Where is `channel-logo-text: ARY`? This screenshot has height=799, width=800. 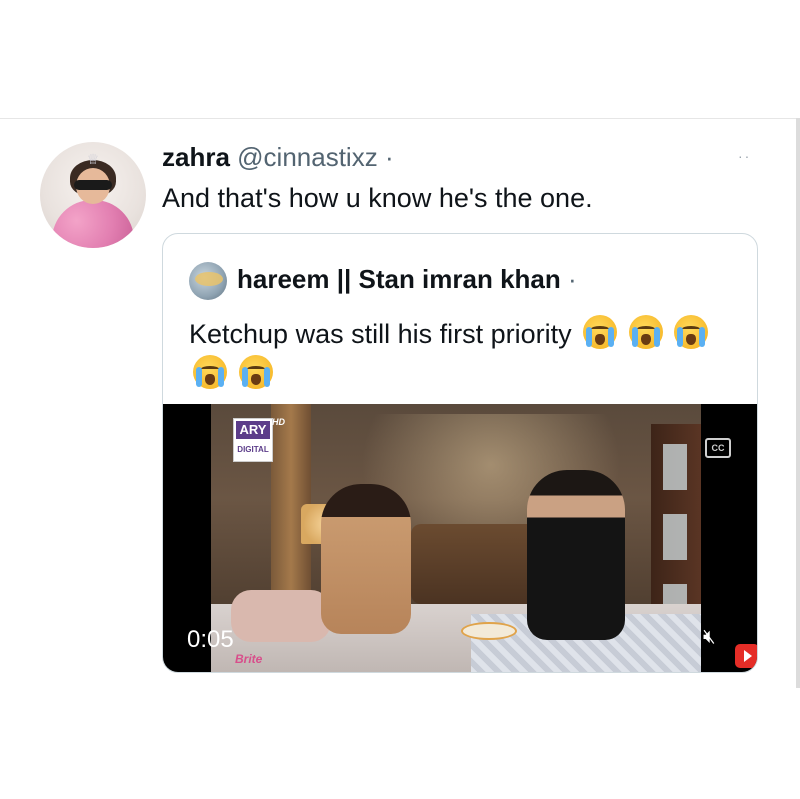 channel-logo-text: ARY is located at coordinates (253, 430).